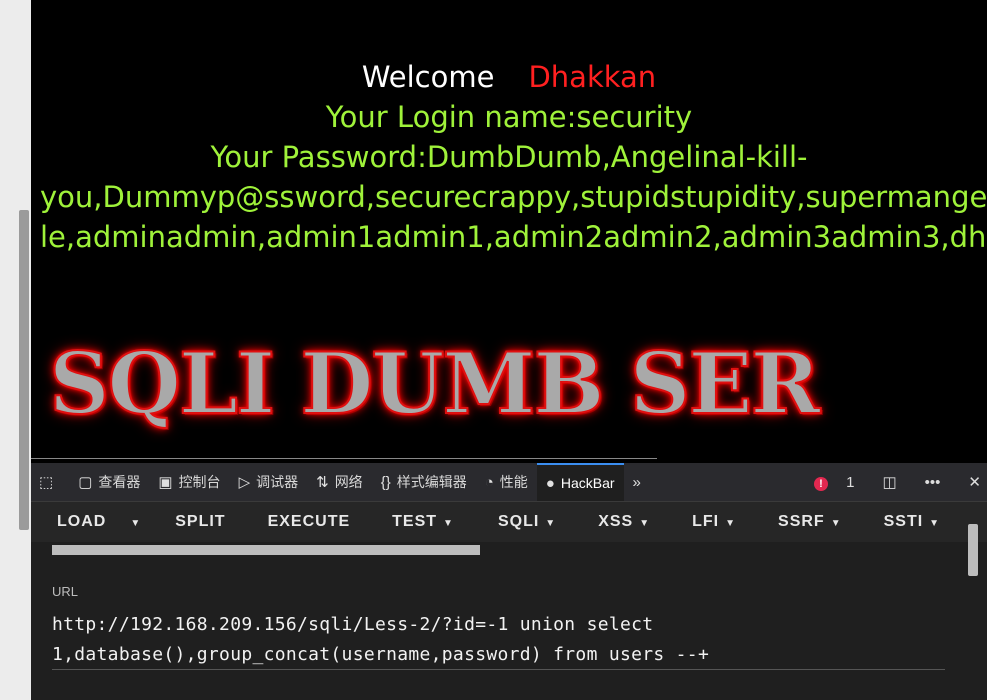  I want to click on menu-label: LOAD, so click(82, 521).